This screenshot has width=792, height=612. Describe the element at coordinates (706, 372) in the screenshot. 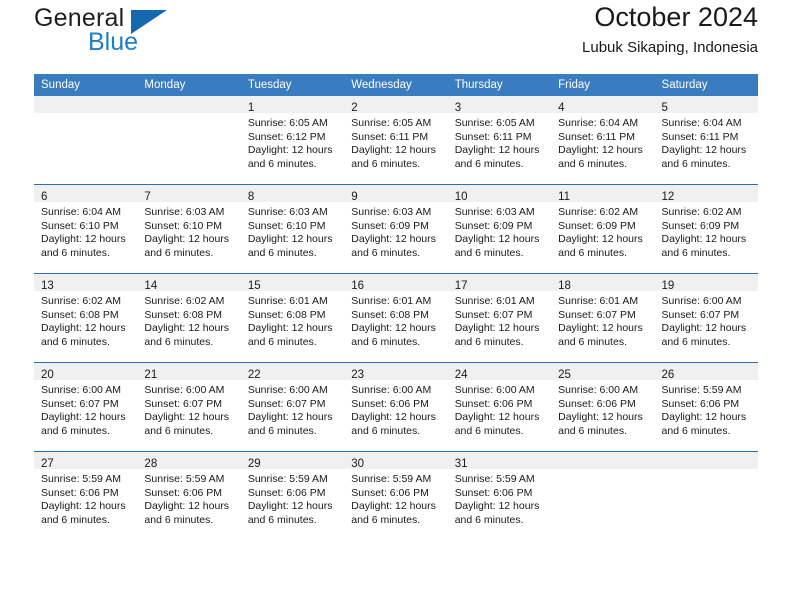

I see `day-number-band: 26` at that location.